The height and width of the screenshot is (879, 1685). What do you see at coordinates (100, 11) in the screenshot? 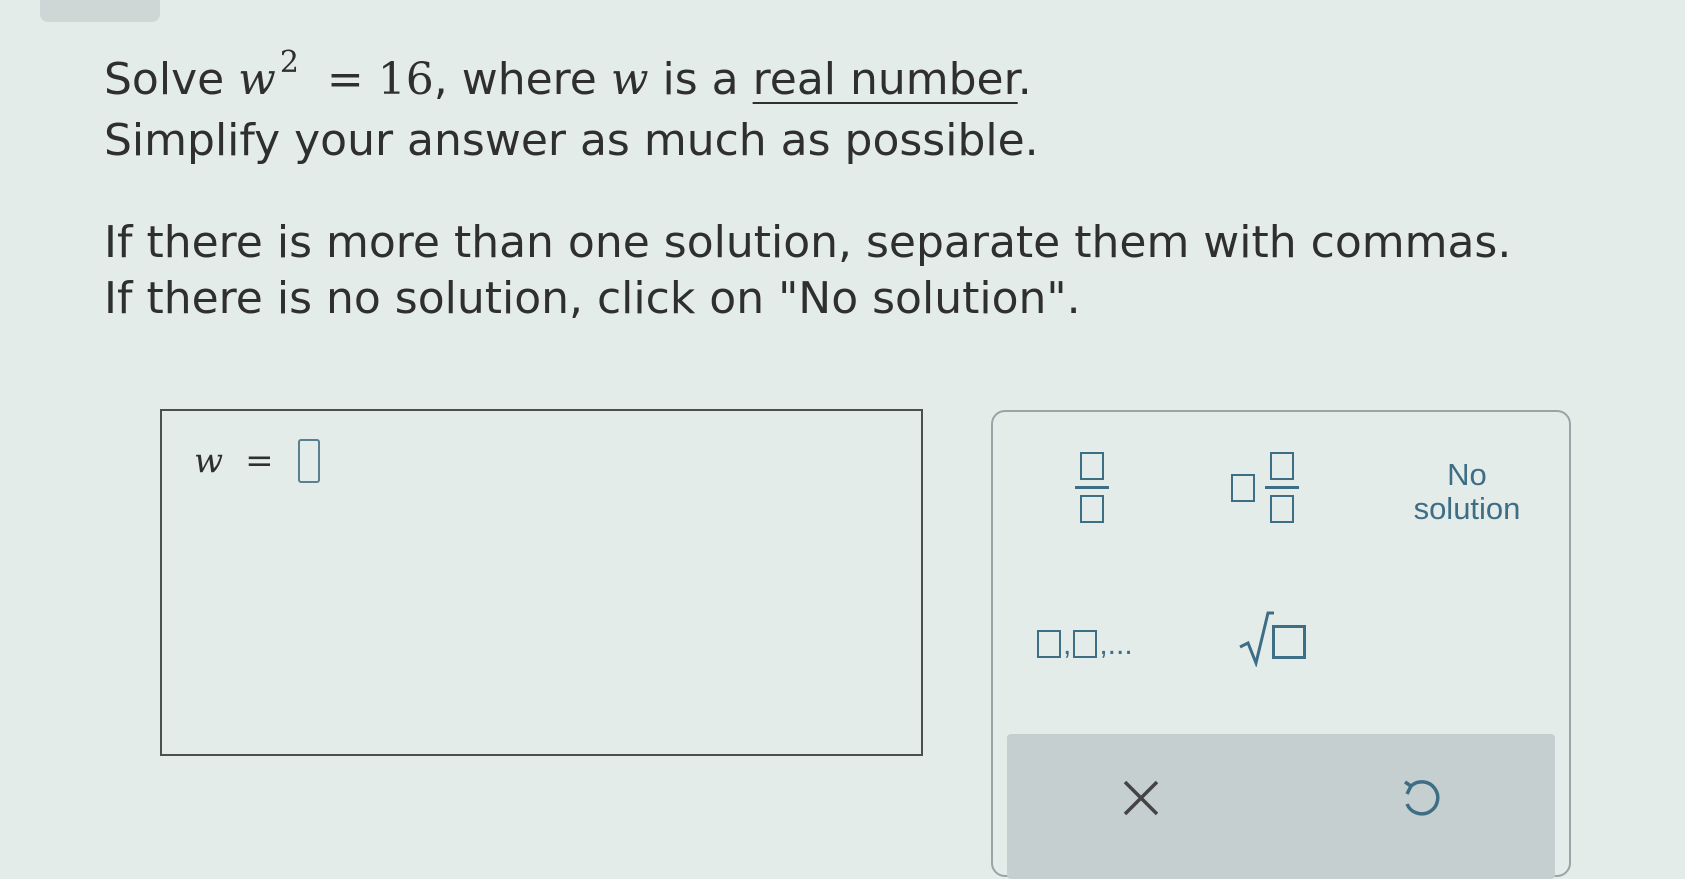
I see `top-tab` at bounding box center [100, 11].